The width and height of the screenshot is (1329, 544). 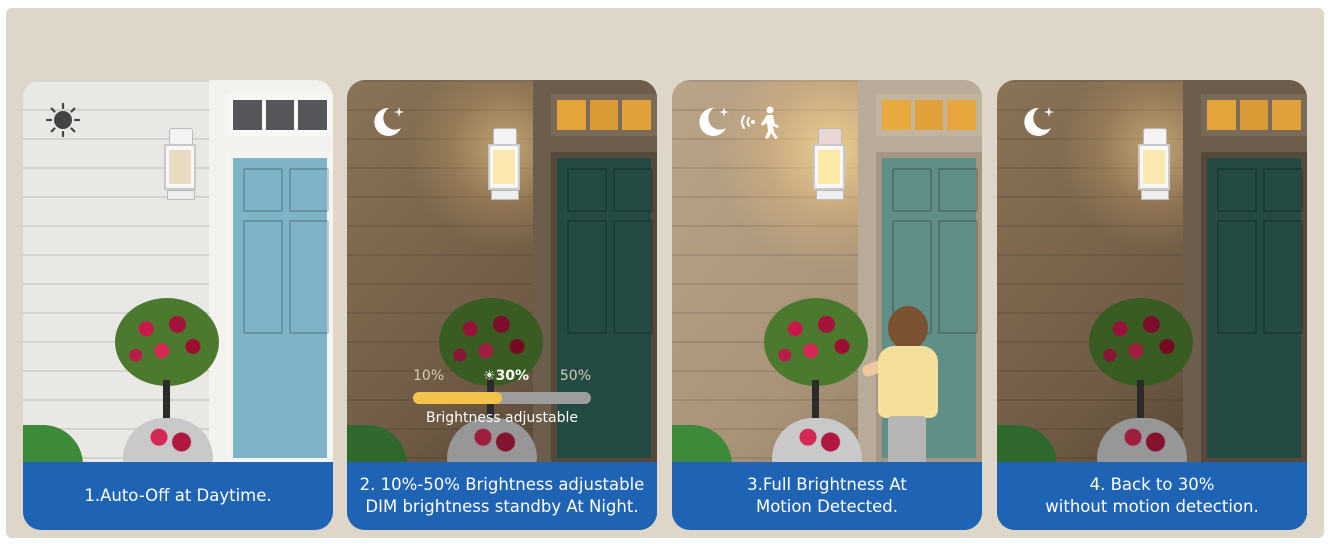 I want to click on caption-line: 4. Back to 30%, so click(x=1152, y=484).